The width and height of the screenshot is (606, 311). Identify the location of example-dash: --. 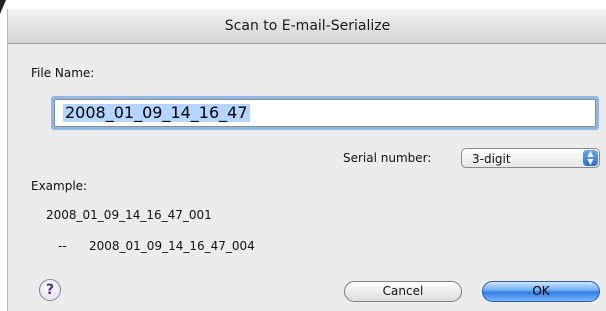
(62, 246).